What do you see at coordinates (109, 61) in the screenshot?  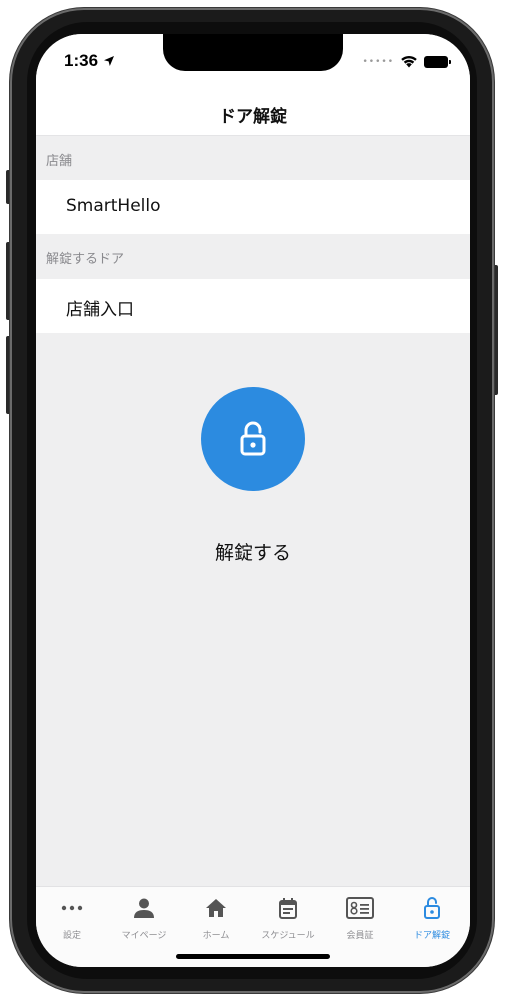 I see `location-arrow-icon` at bounding box center [109, 61].